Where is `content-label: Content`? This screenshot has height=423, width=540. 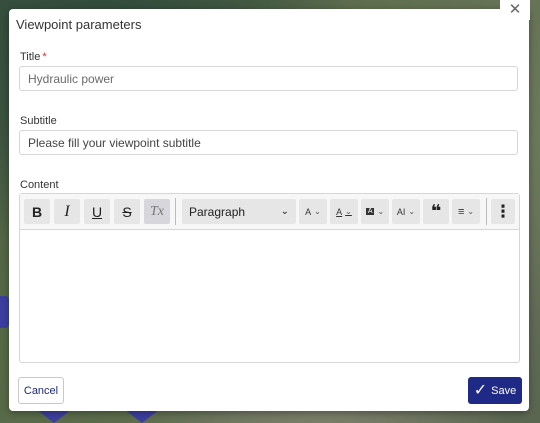
content-label: Content is located at coordinates (39, 185).